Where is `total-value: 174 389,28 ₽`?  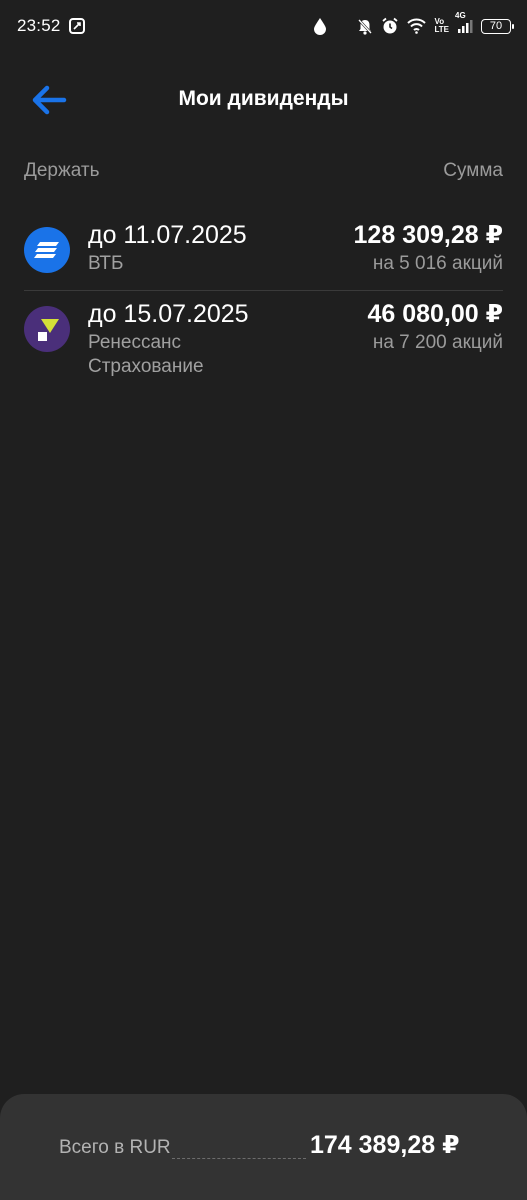 total-value: 174 389,28 ₽ is located at coordinates (385, 1145).